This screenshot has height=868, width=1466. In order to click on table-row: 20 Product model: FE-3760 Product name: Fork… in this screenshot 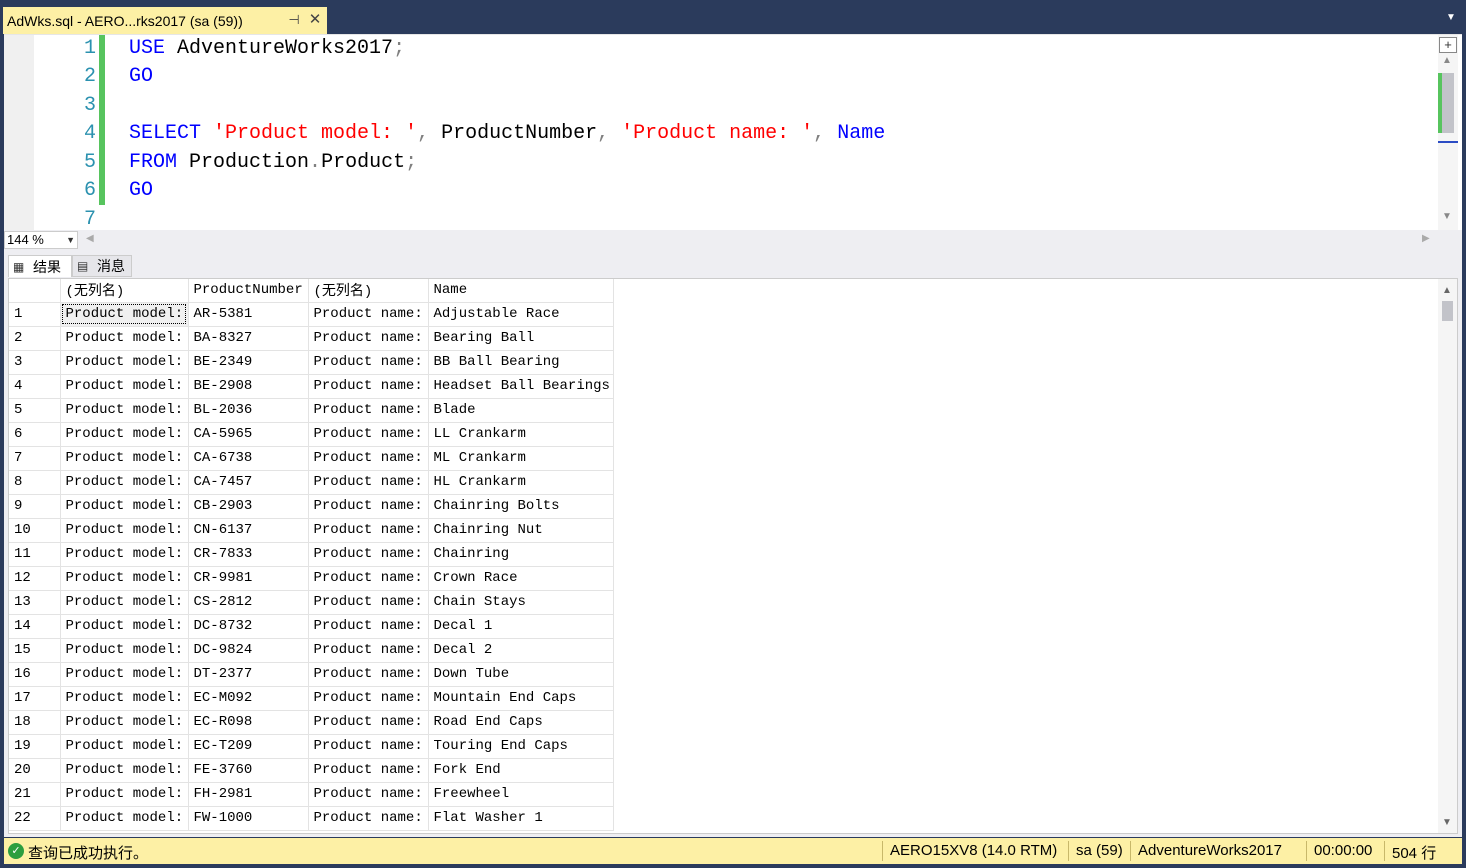, I will do `click(311, 770)`.